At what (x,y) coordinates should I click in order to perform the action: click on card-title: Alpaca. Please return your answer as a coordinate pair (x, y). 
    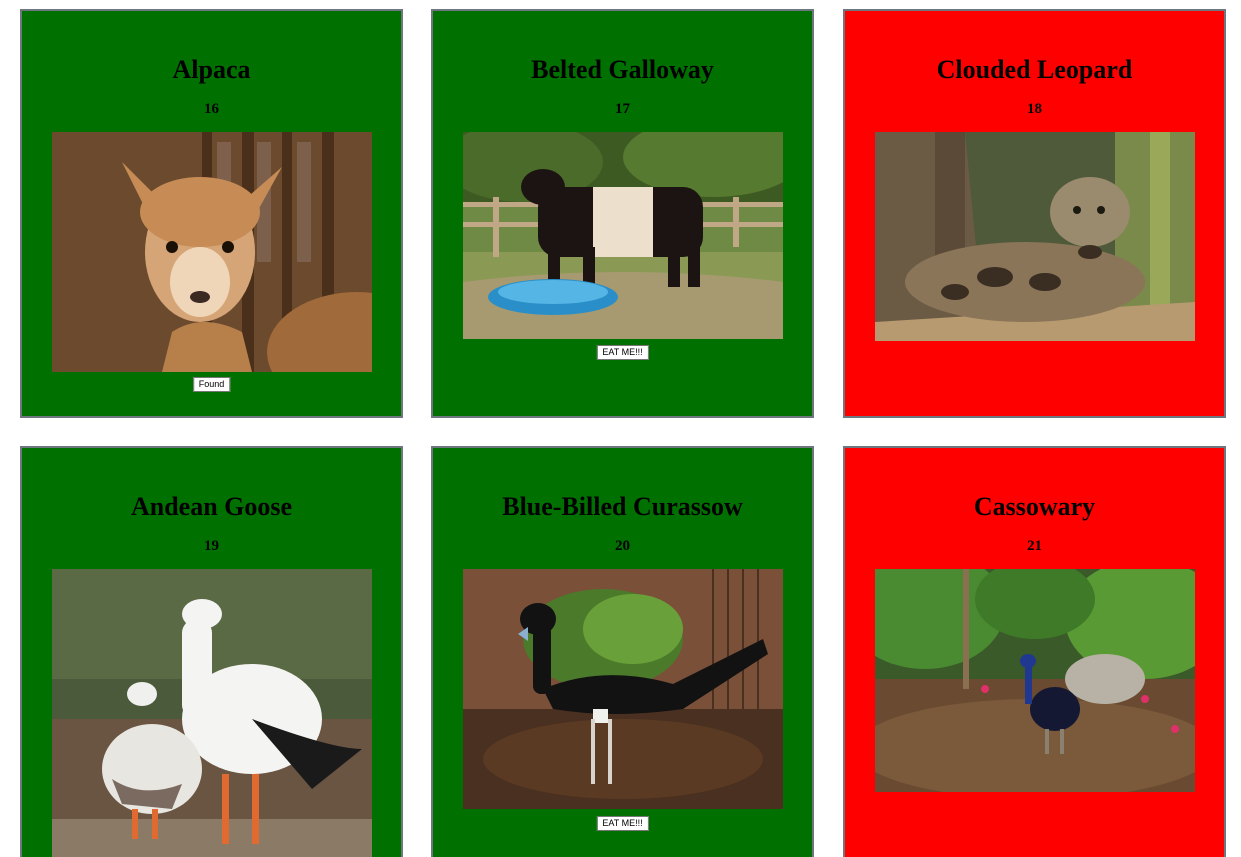
    Looking at the image, I should click on (211, 69).